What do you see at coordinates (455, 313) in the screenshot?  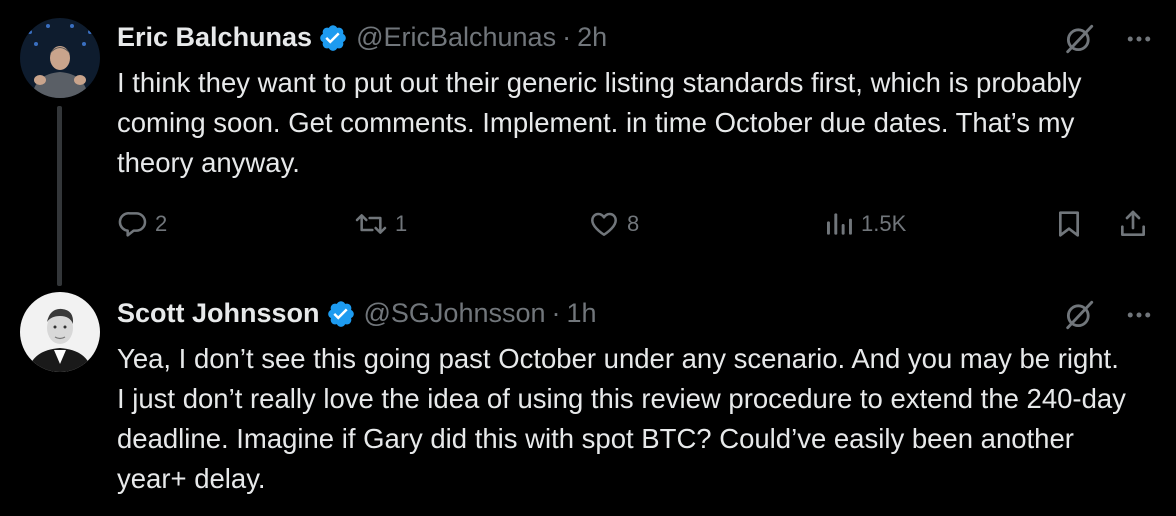 I see `author-handle: @SGJohnsson` at bounding box center [455, 313].